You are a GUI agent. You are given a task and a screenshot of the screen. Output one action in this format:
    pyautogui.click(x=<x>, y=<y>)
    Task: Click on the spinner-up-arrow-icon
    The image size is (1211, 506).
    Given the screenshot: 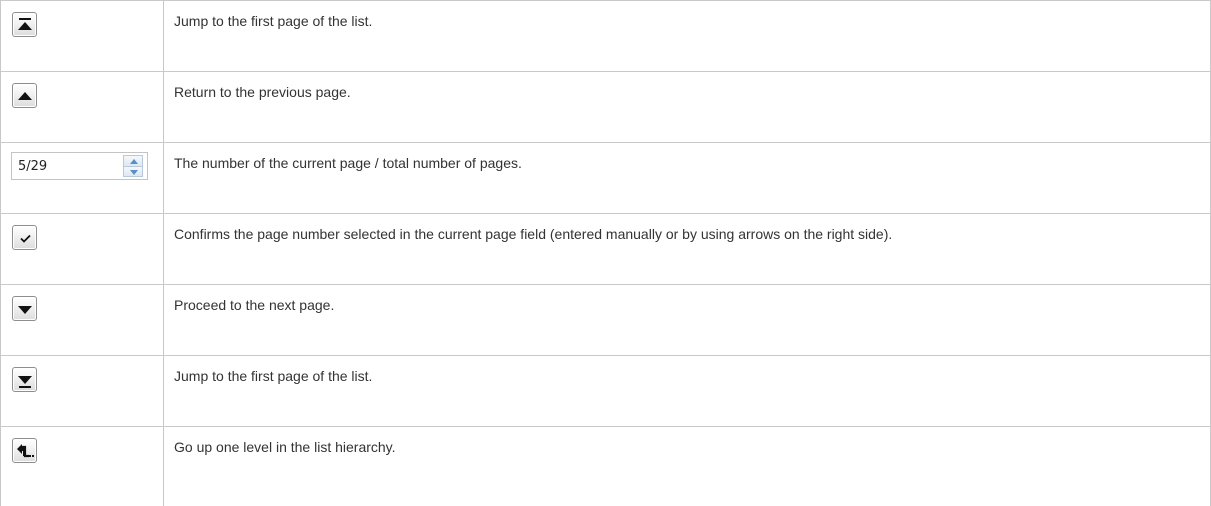 What is the action you would take?
    pyautogui.click(x=134, y=161)
    